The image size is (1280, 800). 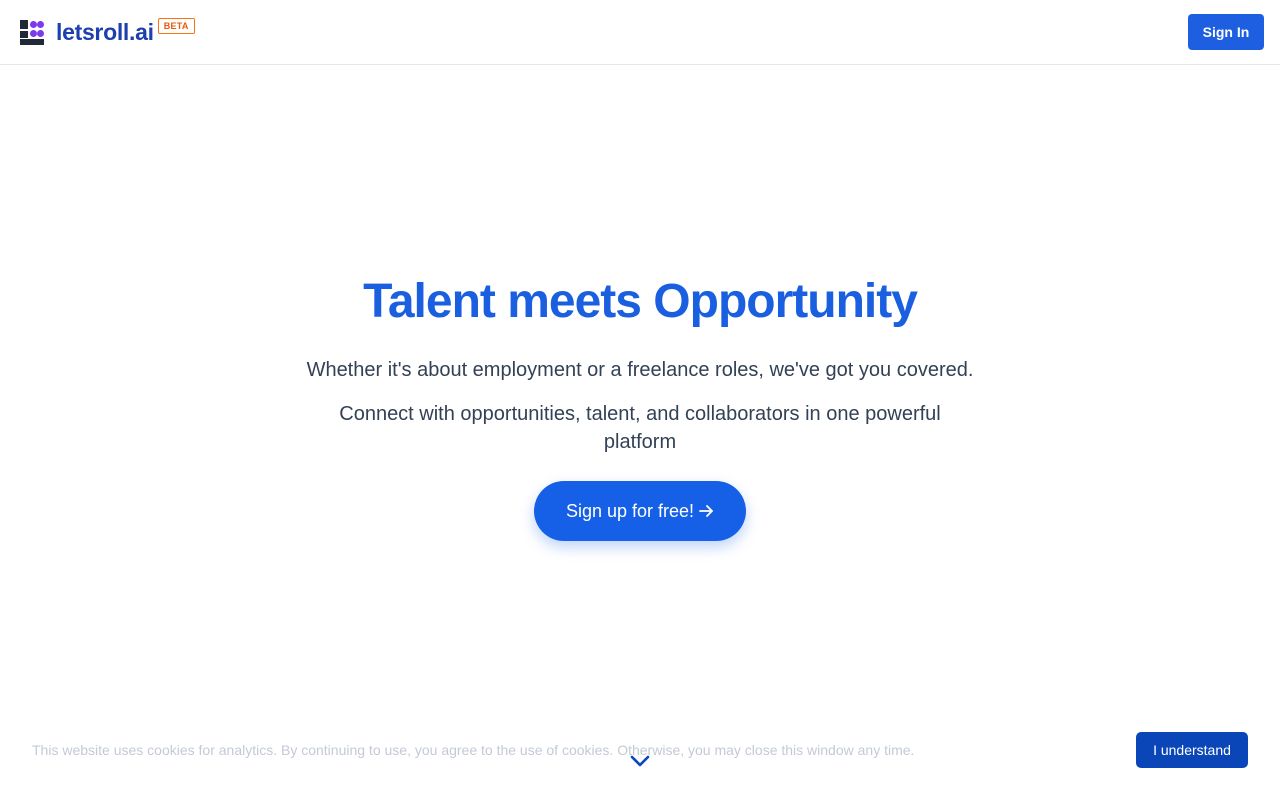 I want to click on sign-up-label: Sign up for free!, so click(x=630, y=510).